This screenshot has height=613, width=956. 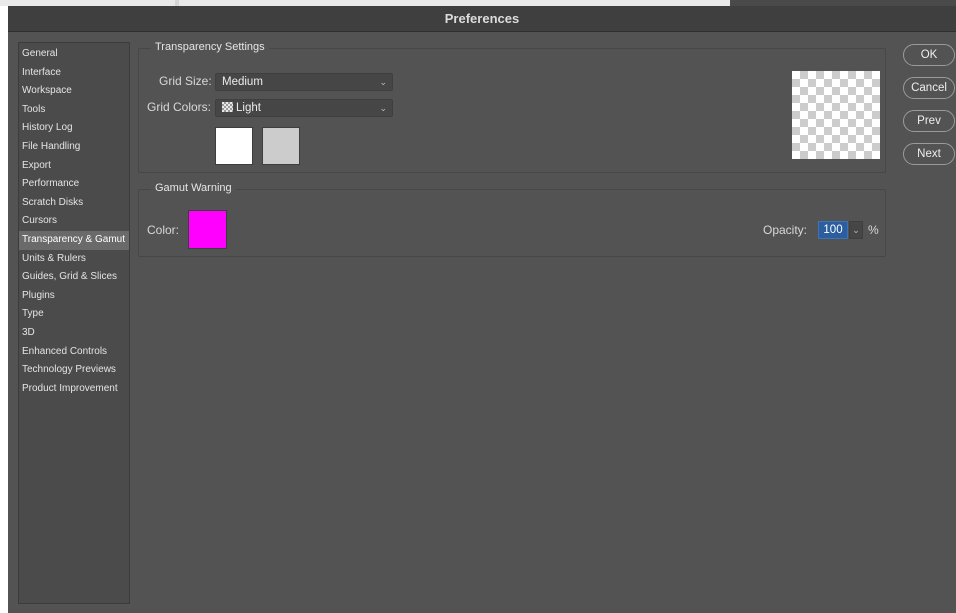 What do you see at coordinates (74, 240) in the screenshot?
I see `sidebar-item-transparency-gamut: Transparency & Gamut` at bounding box center [74, 240].